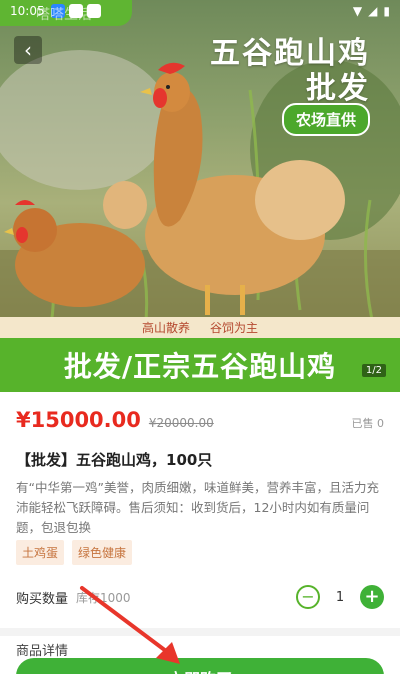  I want to click on hero-tagline: 高山散养 谷饲为主, so click(200, 327).